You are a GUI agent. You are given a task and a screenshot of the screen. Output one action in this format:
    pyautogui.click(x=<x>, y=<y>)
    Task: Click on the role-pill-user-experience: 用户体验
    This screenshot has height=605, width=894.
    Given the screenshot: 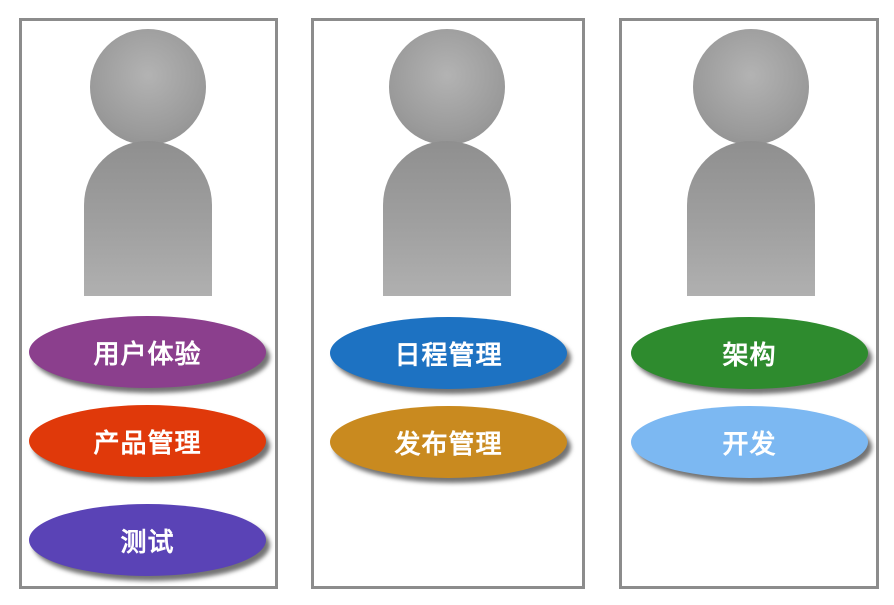 What is the action you would take?
    pyautogui.click(x=147, y=352)
    